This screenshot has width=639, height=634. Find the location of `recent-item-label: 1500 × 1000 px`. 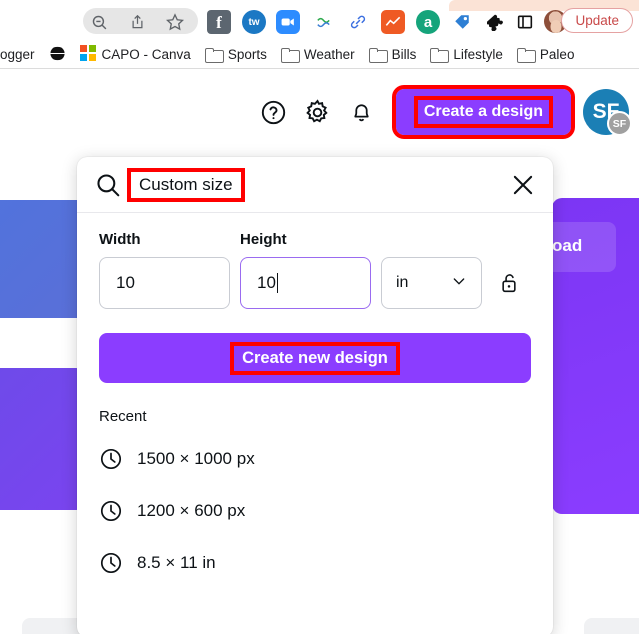

recent-item-label: 1500 × 1000 px is located at coordinates (196, 458).